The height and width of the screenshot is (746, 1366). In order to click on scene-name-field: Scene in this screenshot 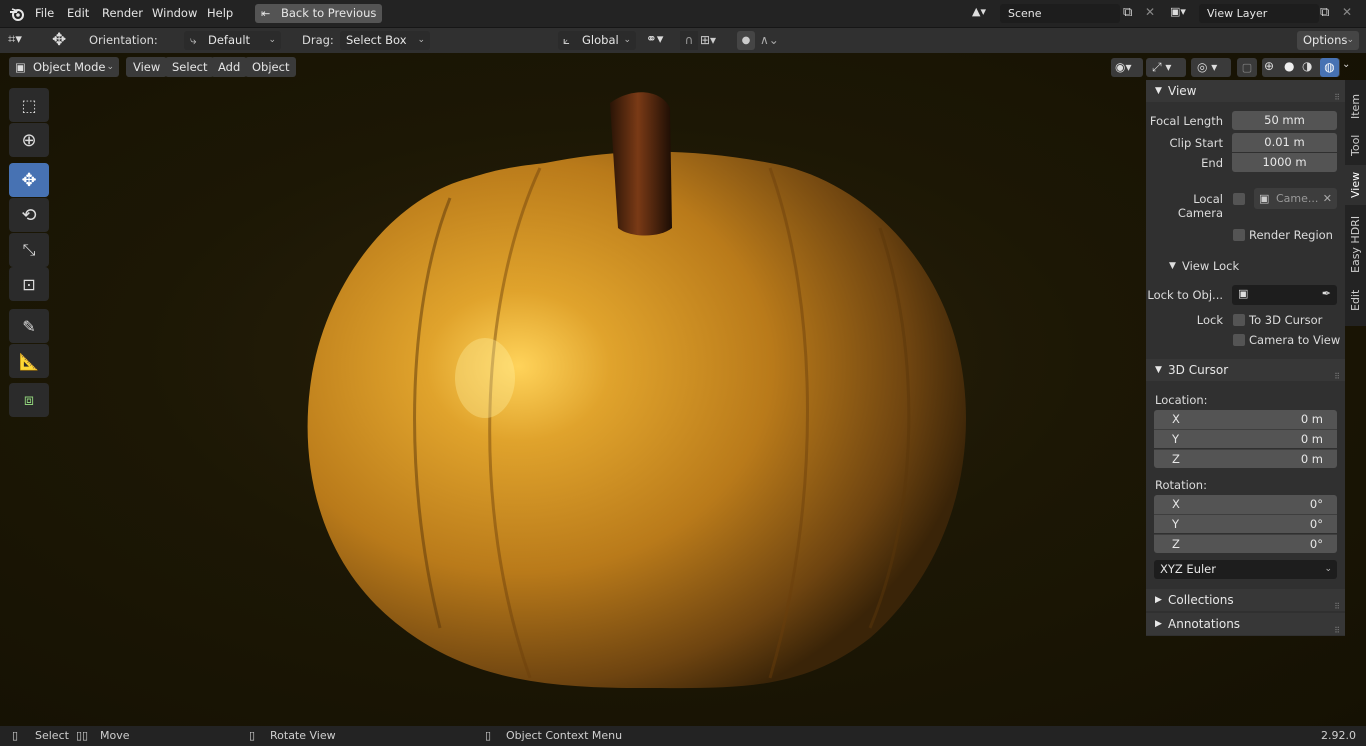, I will do `click(1060, 13)`.